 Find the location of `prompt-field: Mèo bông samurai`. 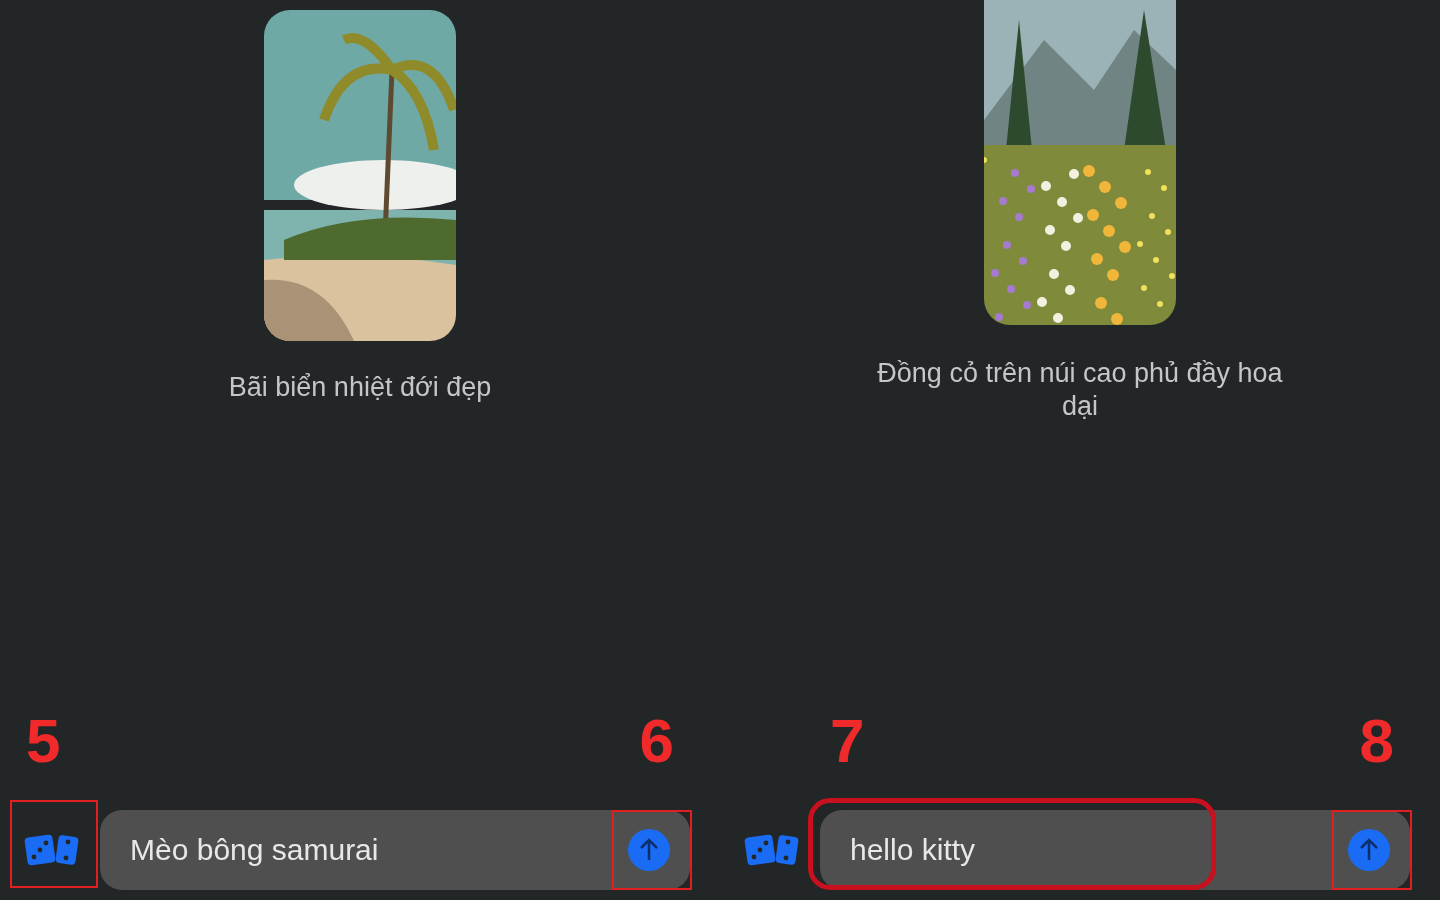

prompt-field: Mèo bông samurai is located at coordinates (395, 850).